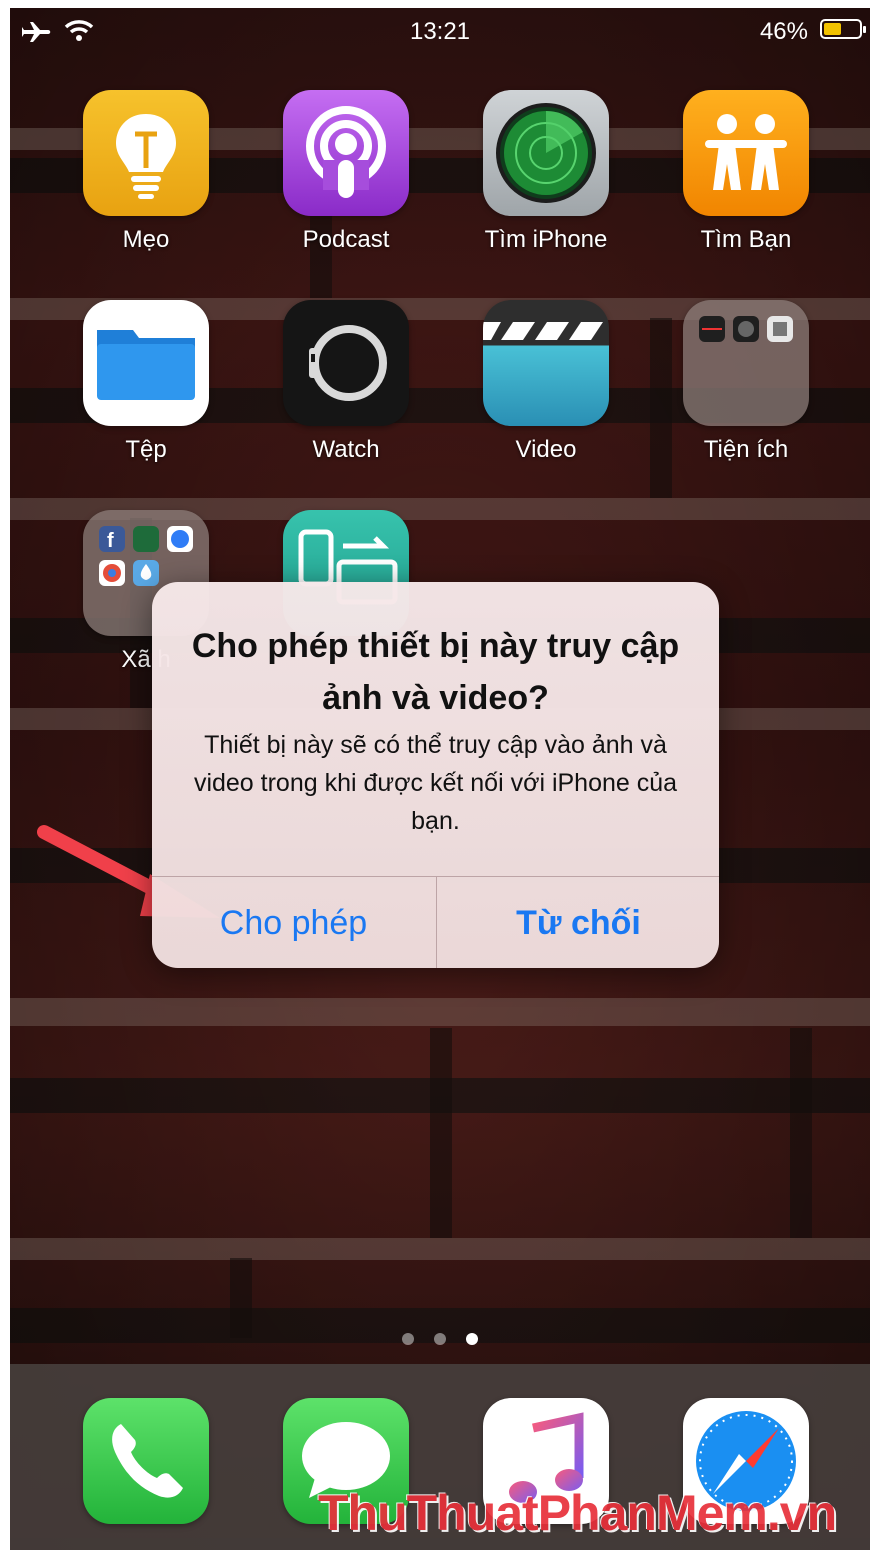 Image resolution: width=870 pixels, height=1550 pixels. Describe the element at coordinates (746, 449) in the screenshot. I see `app-label: Tiện ích` at that location.